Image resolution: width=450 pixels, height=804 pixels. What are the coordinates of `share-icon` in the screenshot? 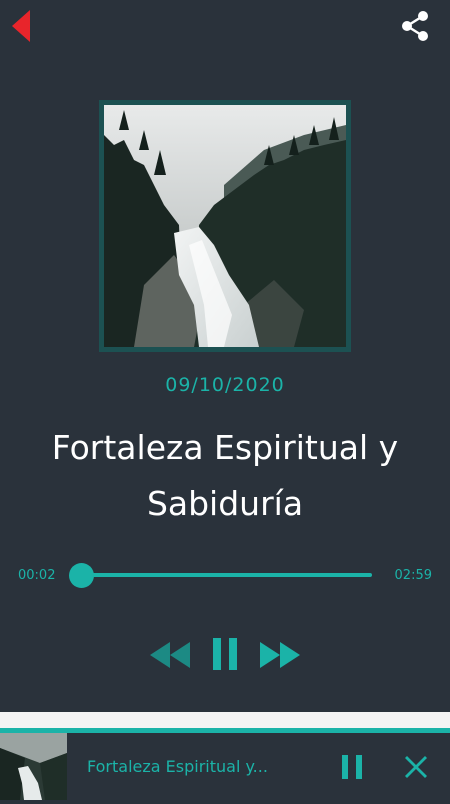 It's located at (415, 26).